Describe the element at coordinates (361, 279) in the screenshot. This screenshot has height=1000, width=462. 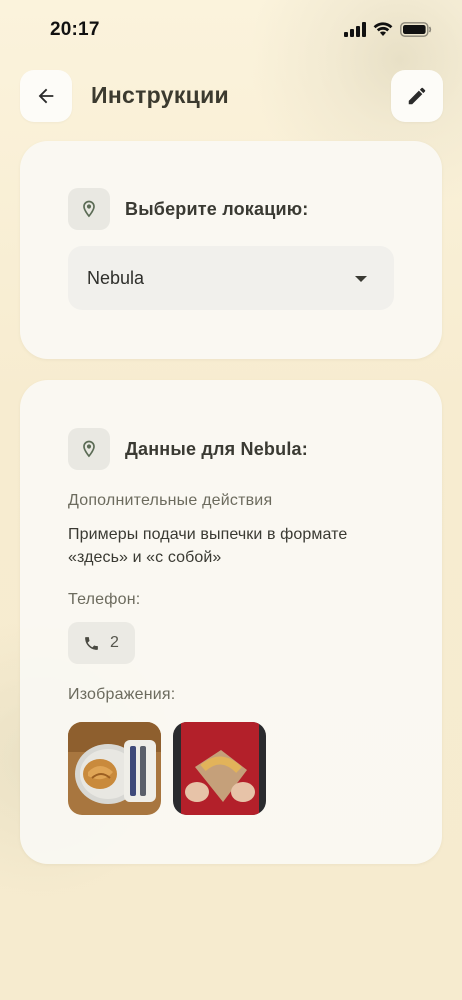
I see `chevron-down-icon` at that location.